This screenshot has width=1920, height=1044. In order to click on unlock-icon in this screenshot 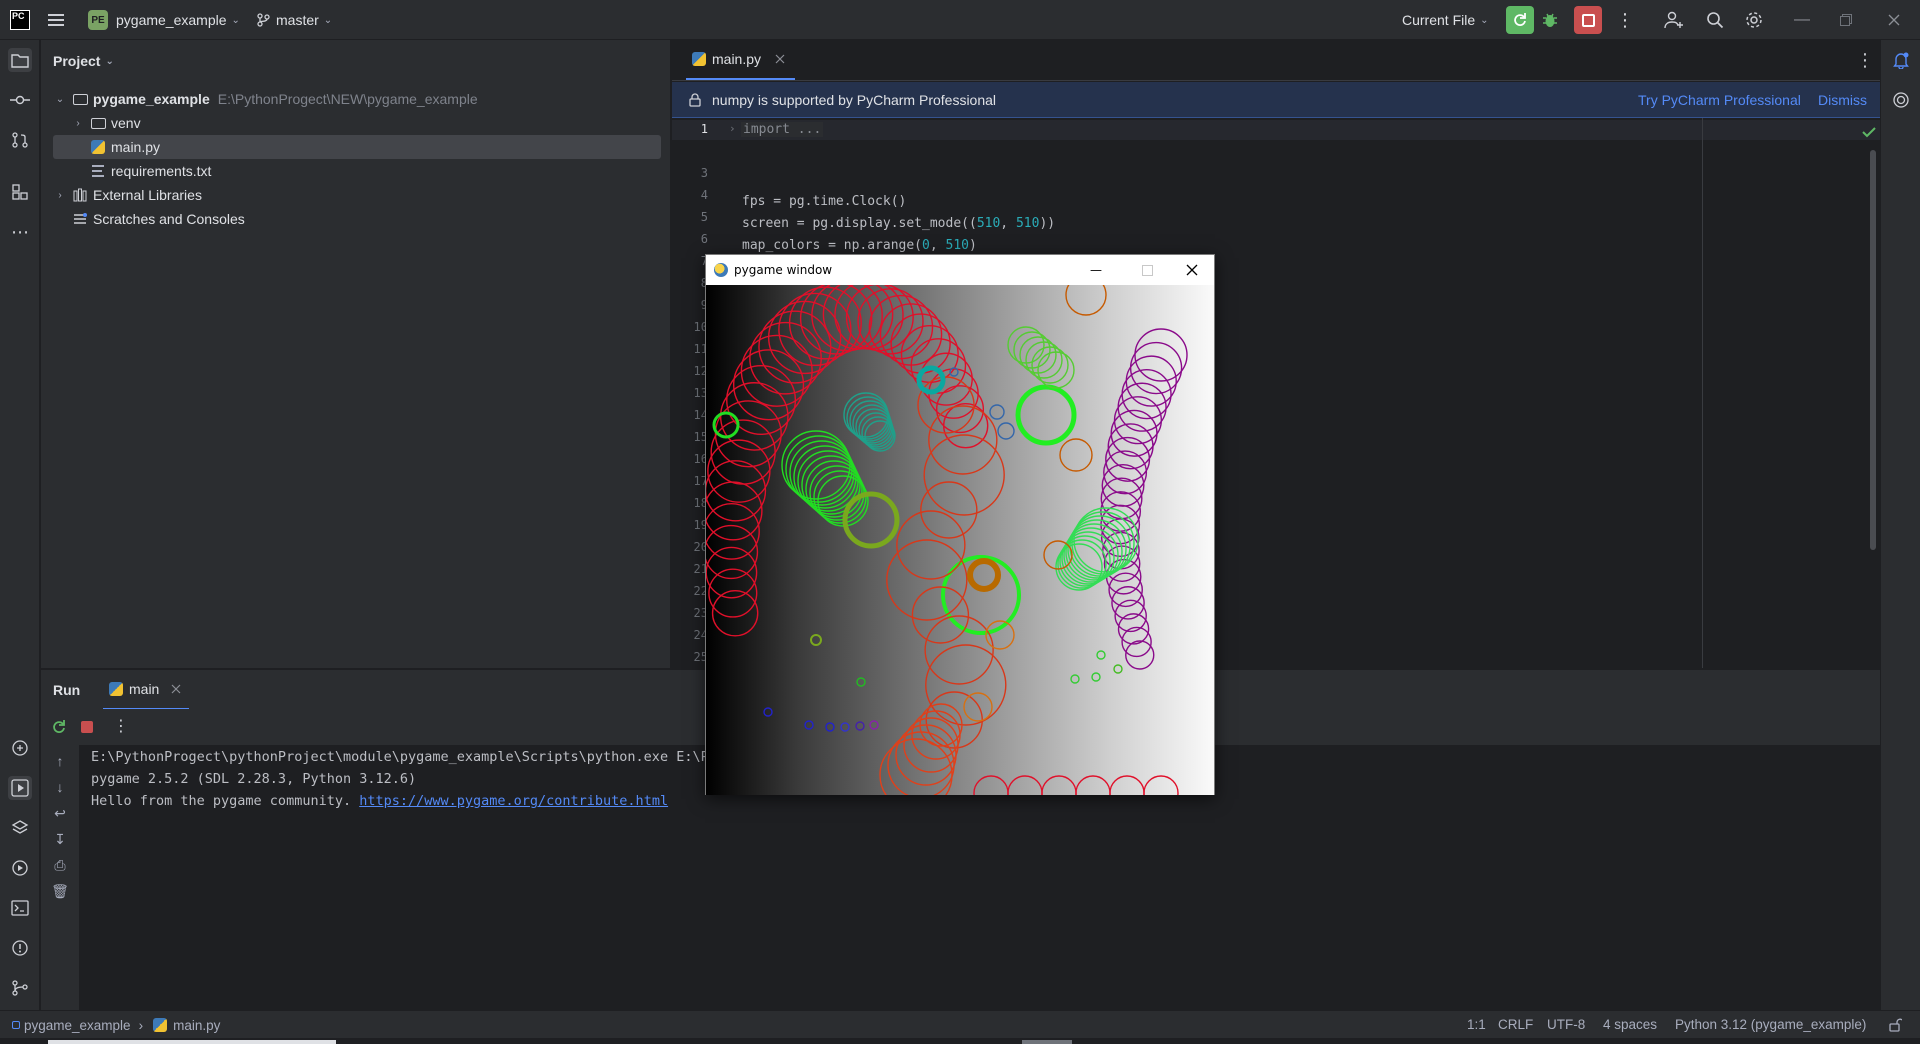, I will do `click(1895, 1025)`.